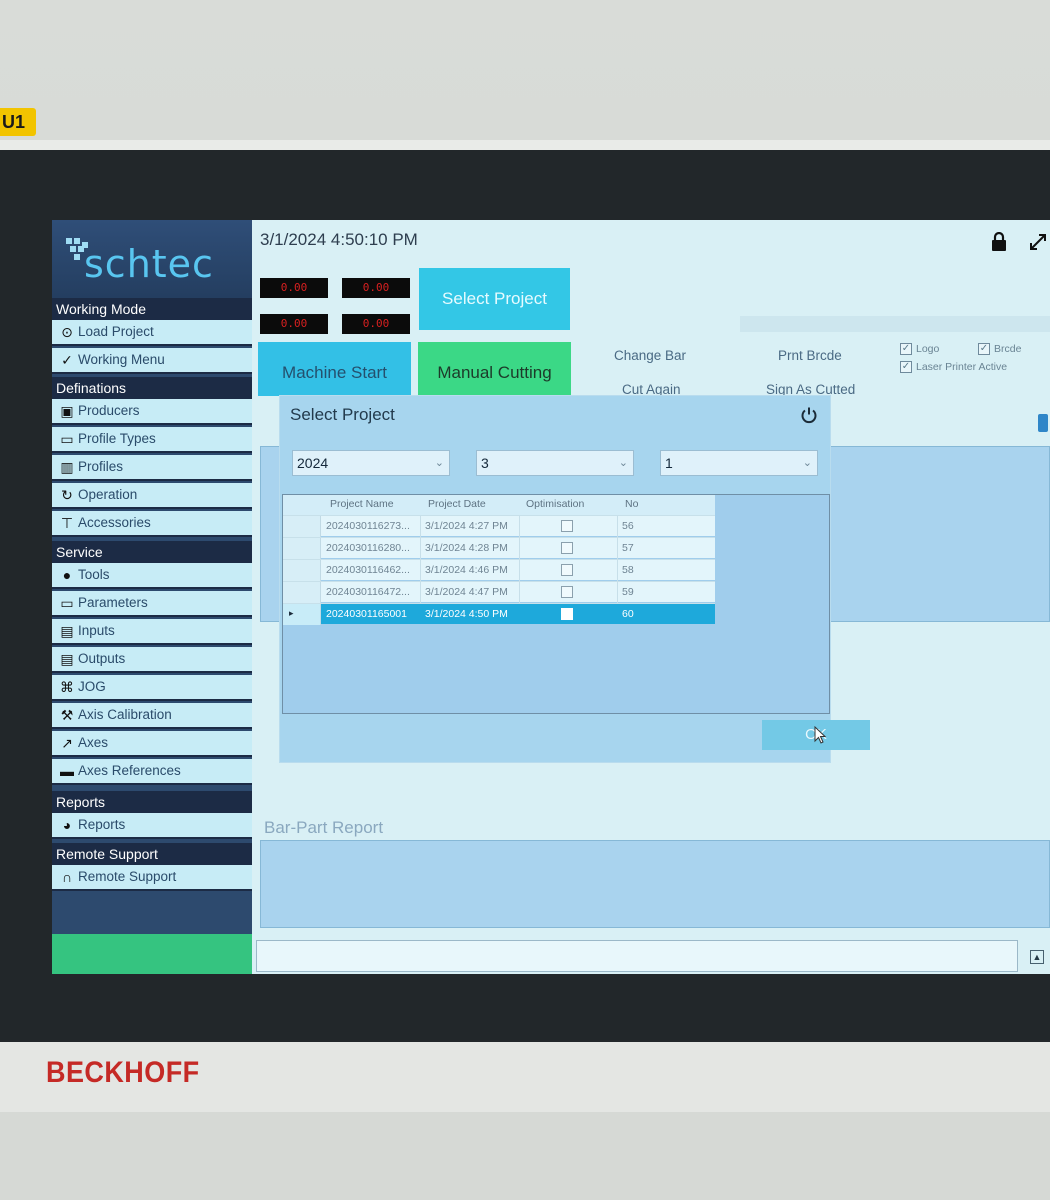 The height and width of the screenshot is (1200, 1050). Describe the element at coordinates (807, 463) in the screenshot. I see `chevron-down-icon: ⌄` at that location.